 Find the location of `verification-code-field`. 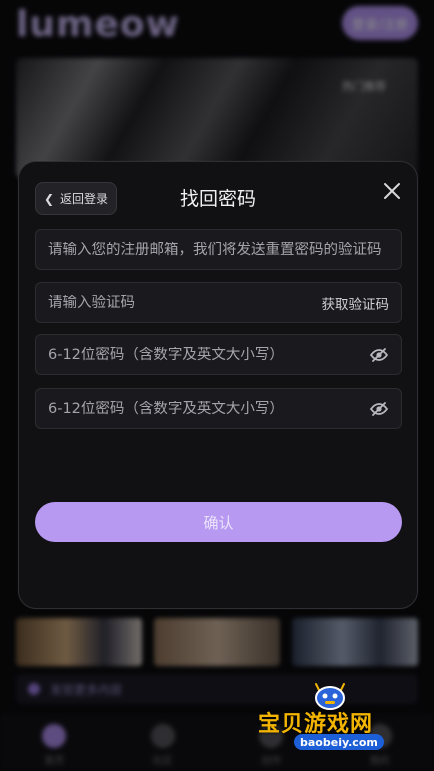

verification-code-field is located at coordinates (181, 302).